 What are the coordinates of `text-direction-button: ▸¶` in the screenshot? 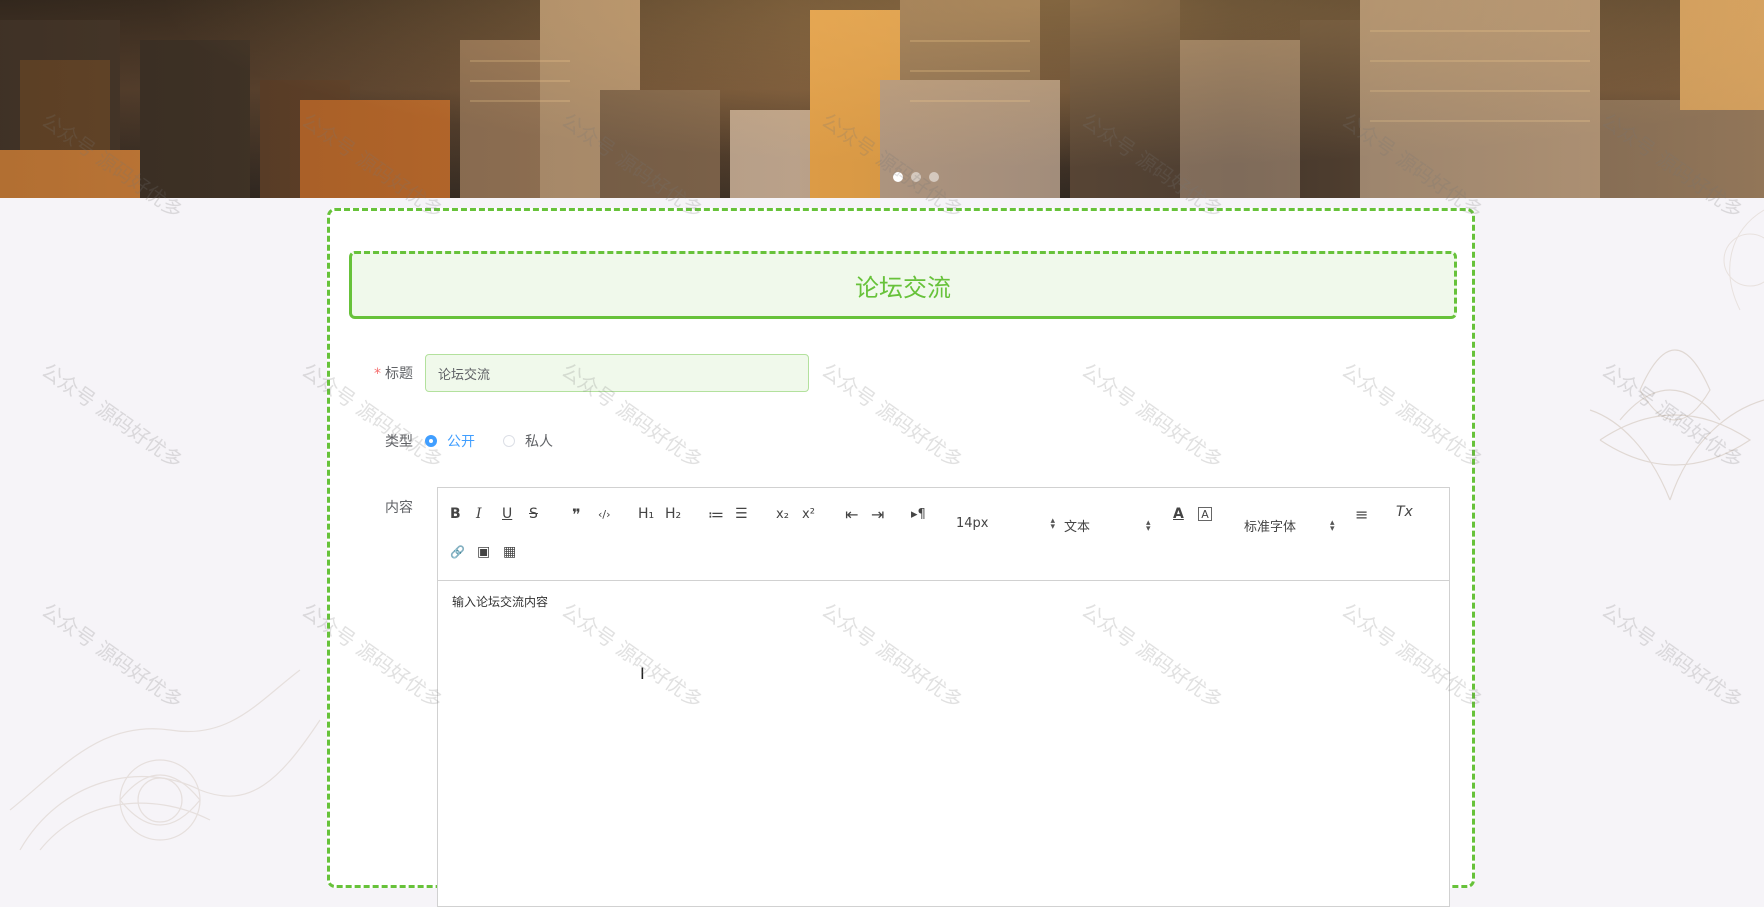 It's located at (918, 514).